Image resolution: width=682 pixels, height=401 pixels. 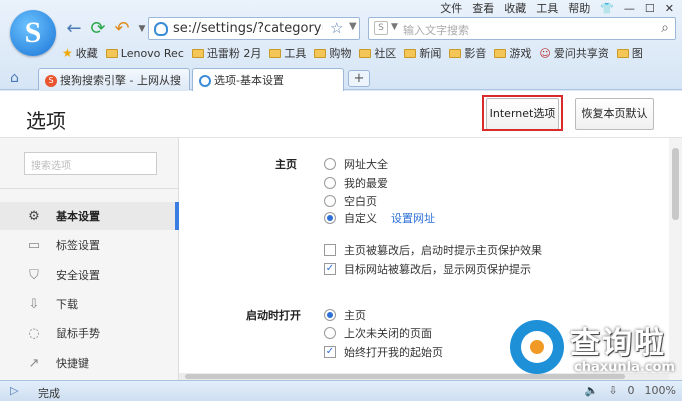 I want to click on chaxunla-logo-icon, so click(x=537, y=347).